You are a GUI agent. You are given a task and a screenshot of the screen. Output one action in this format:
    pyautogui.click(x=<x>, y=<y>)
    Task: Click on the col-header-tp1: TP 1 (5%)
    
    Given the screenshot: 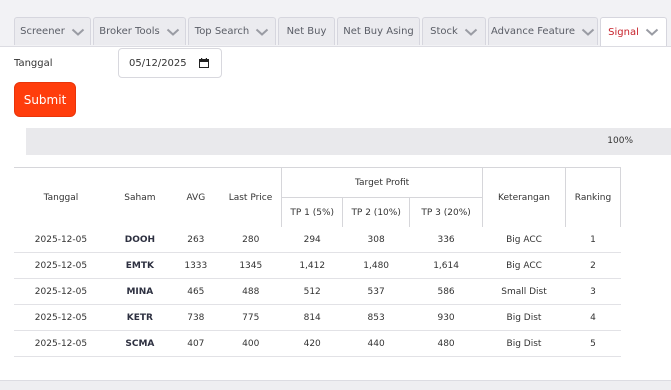 What is the action you would take?
    pyautogui.click(x=312, y=212)
    